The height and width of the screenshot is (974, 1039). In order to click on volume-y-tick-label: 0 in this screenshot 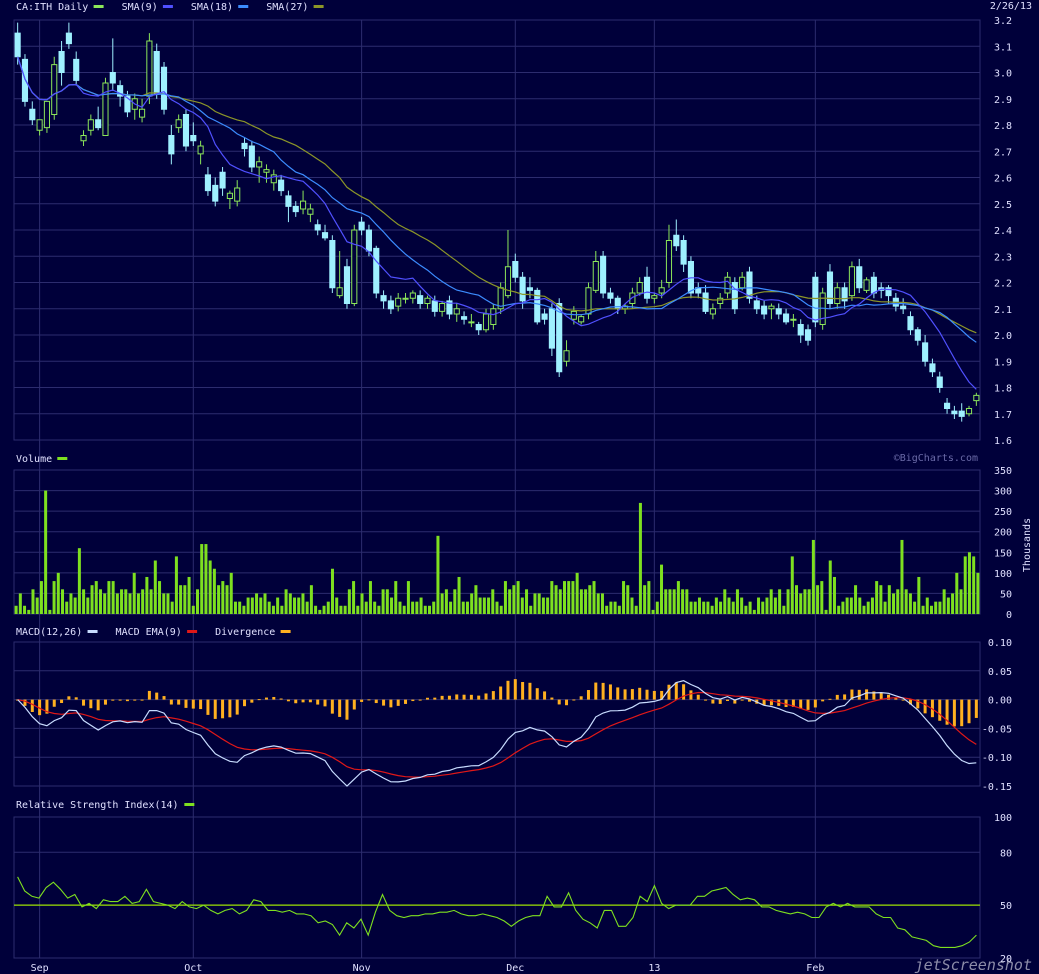, I will do `click(1009, 615)`.